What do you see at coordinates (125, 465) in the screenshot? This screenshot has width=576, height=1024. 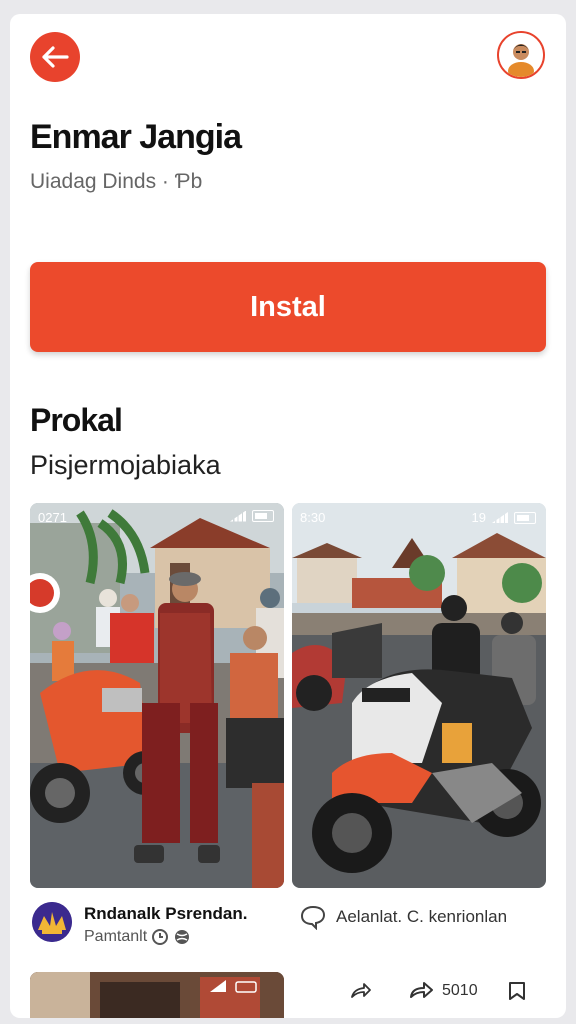 I see `section-subtitle: Pisjermojabiaka` at bounding box center [125, 465].